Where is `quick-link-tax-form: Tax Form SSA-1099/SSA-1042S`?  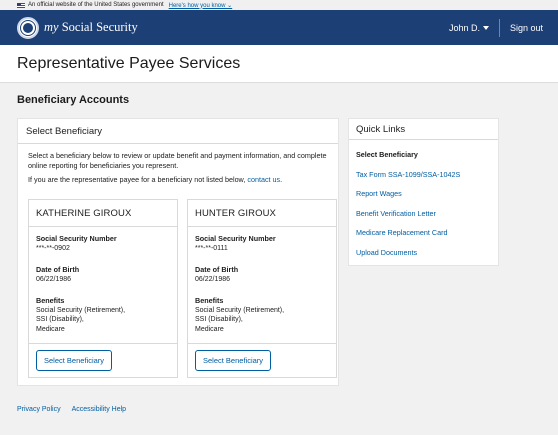 quick-link-tax-form: Tax Form SSA-1099/SSA-1042S is located at coordinates (423, 175).